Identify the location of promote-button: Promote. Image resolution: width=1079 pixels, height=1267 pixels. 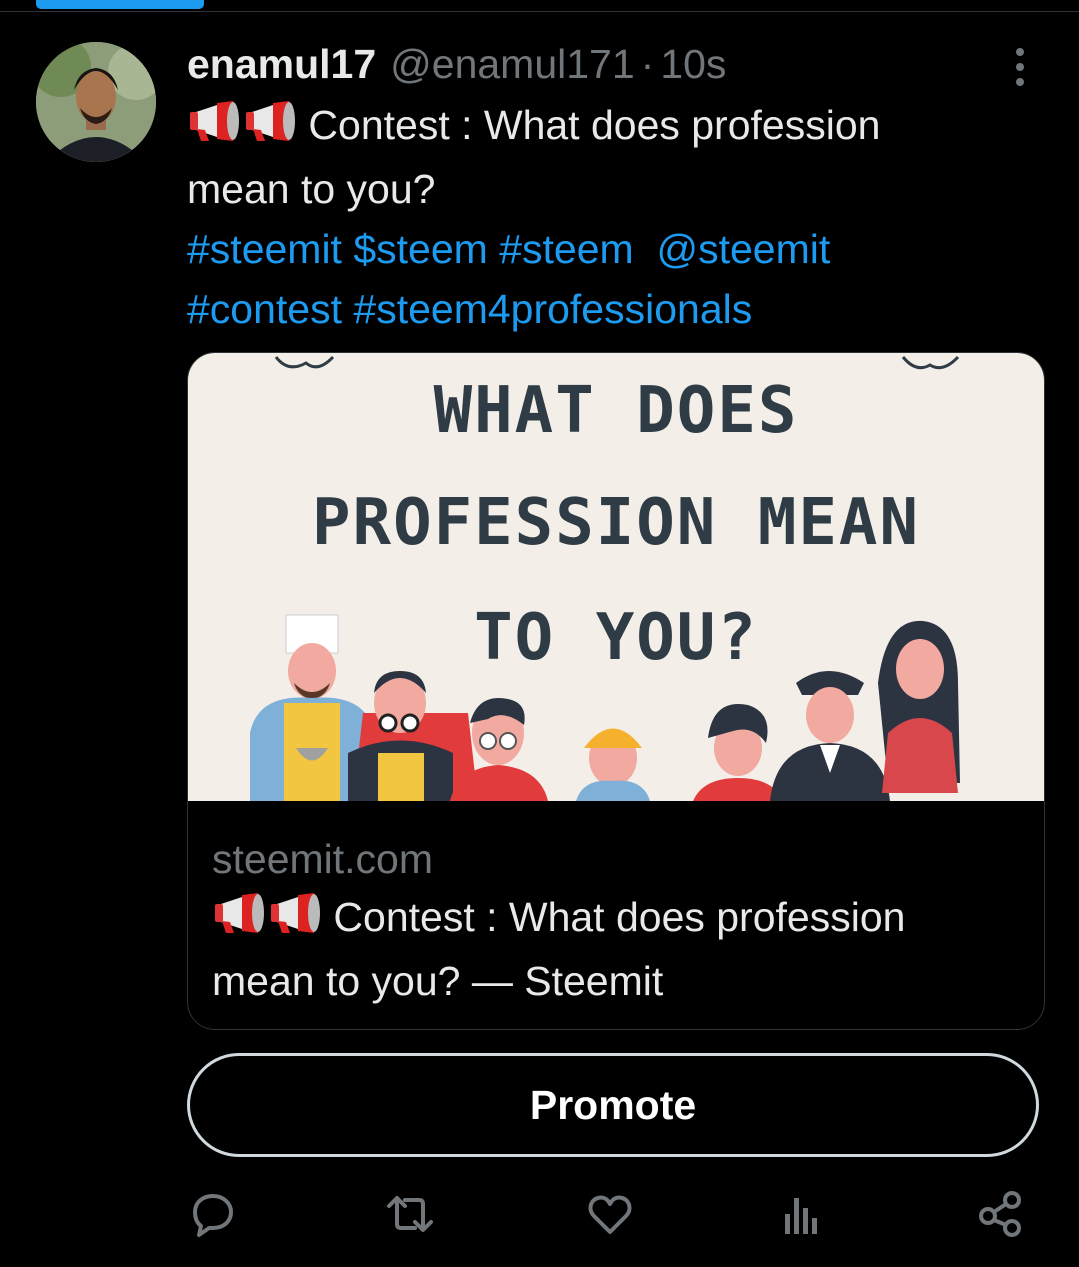
(613, 1105).